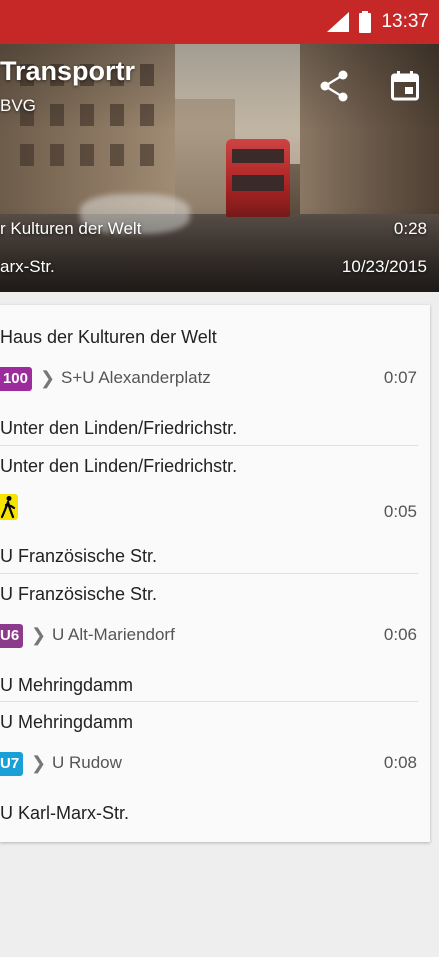 This screenshot has width=439, height=957. Describe the element at coordinates (119, 466) in the screenshot. I see `leg-departure-stop: Unter den Linden/Friedrichstr.` at that location.